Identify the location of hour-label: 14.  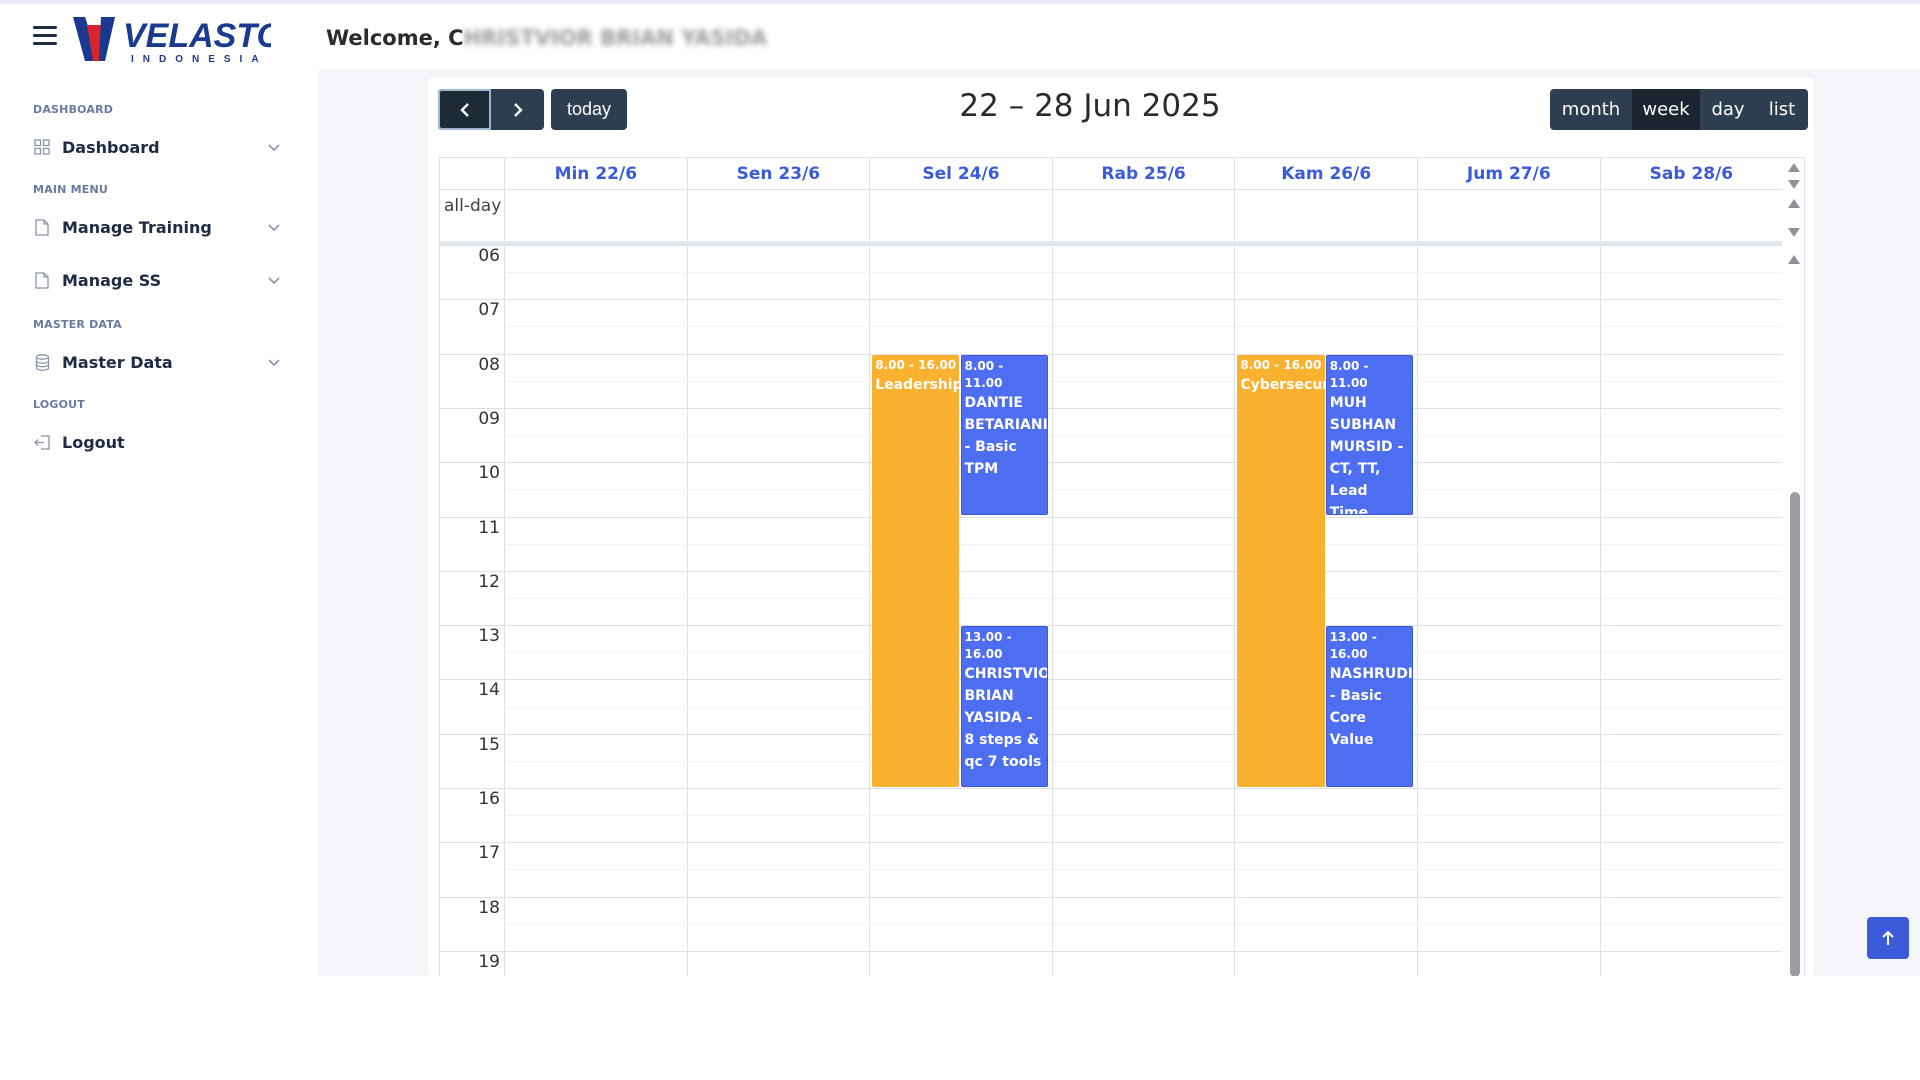
(489, 690).